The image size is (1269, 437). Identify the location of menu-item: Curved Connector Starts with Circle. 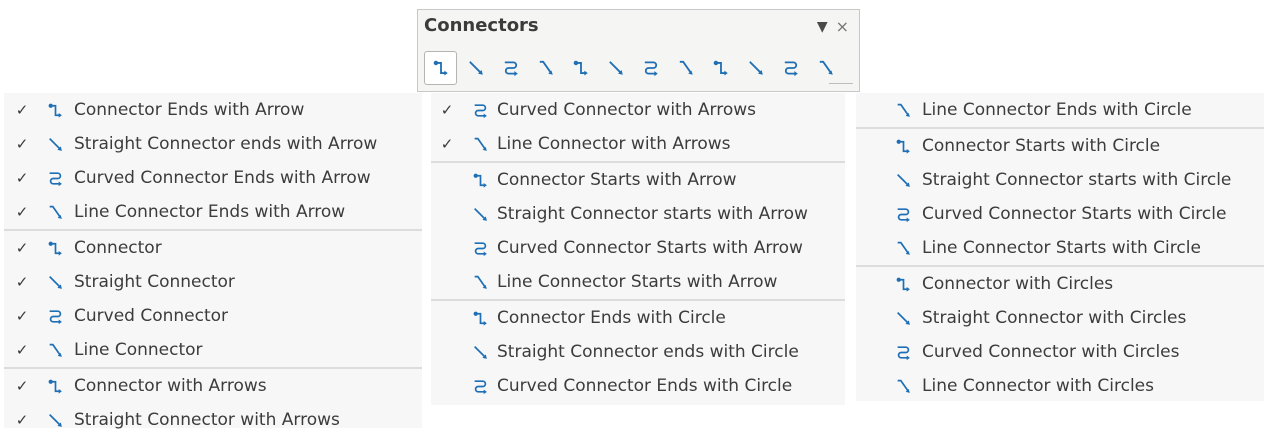
(1060, 214).